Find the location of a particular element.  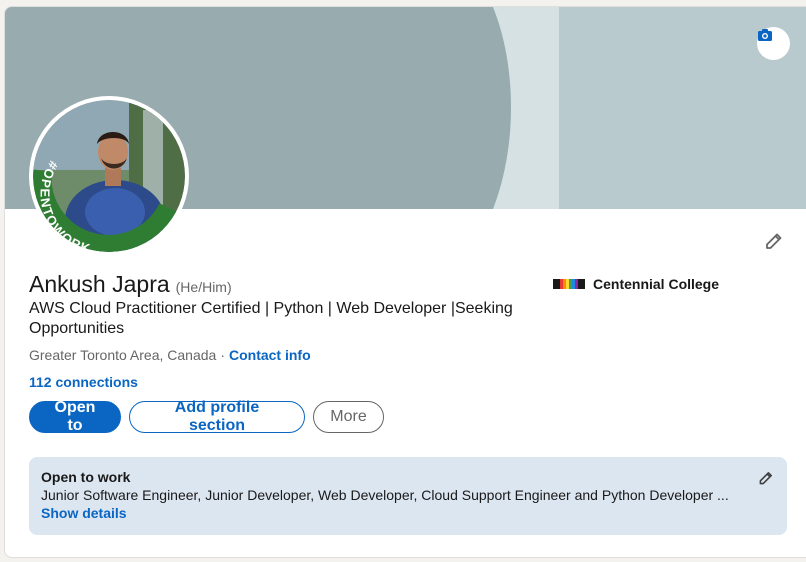

profile-photo: #OPENTOWORK is located at coordinates (109, 176).